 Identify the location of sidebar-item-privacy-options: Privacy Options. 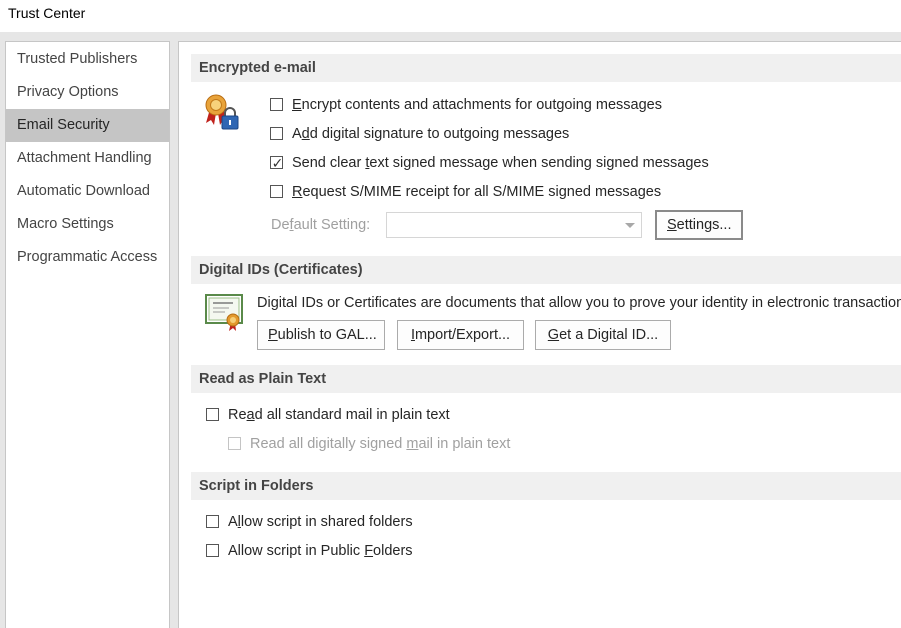
(87, 92).